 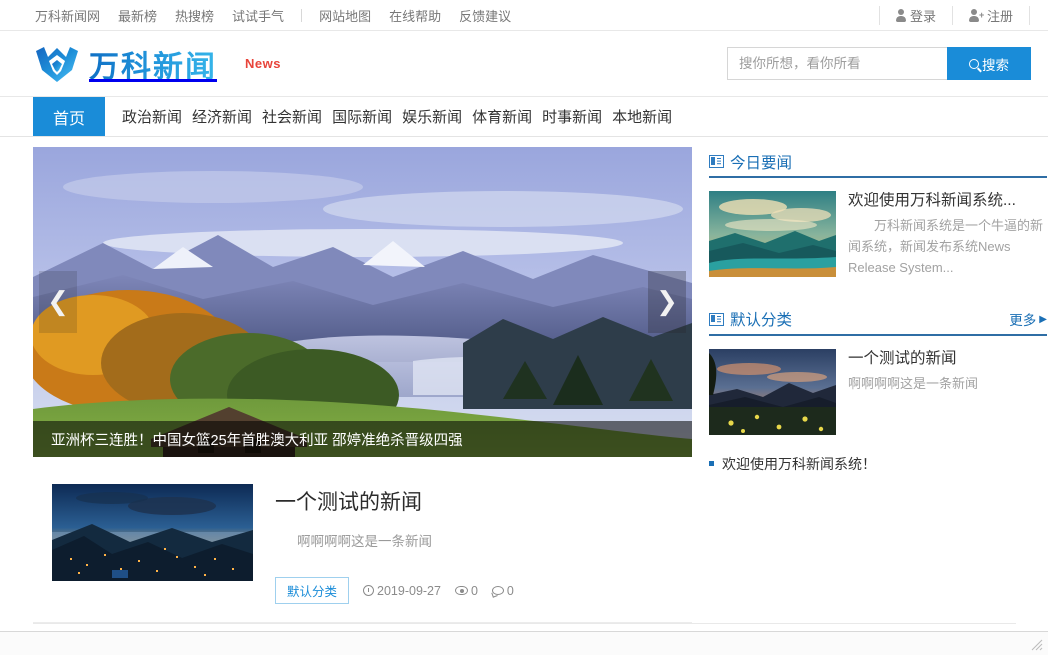 I want to click on carousel-next-button: ❯, so click(x=667, y=302).